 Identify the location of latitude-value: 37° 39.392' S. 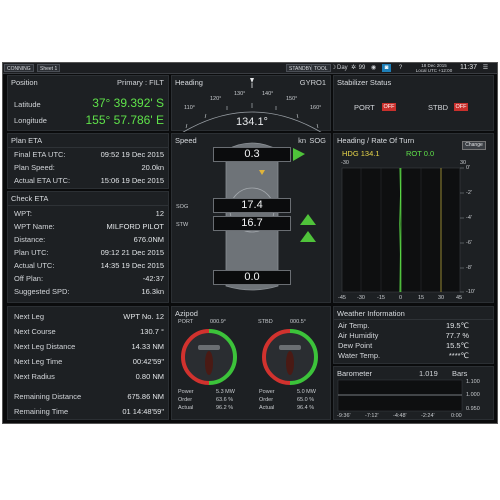
(128, 103).